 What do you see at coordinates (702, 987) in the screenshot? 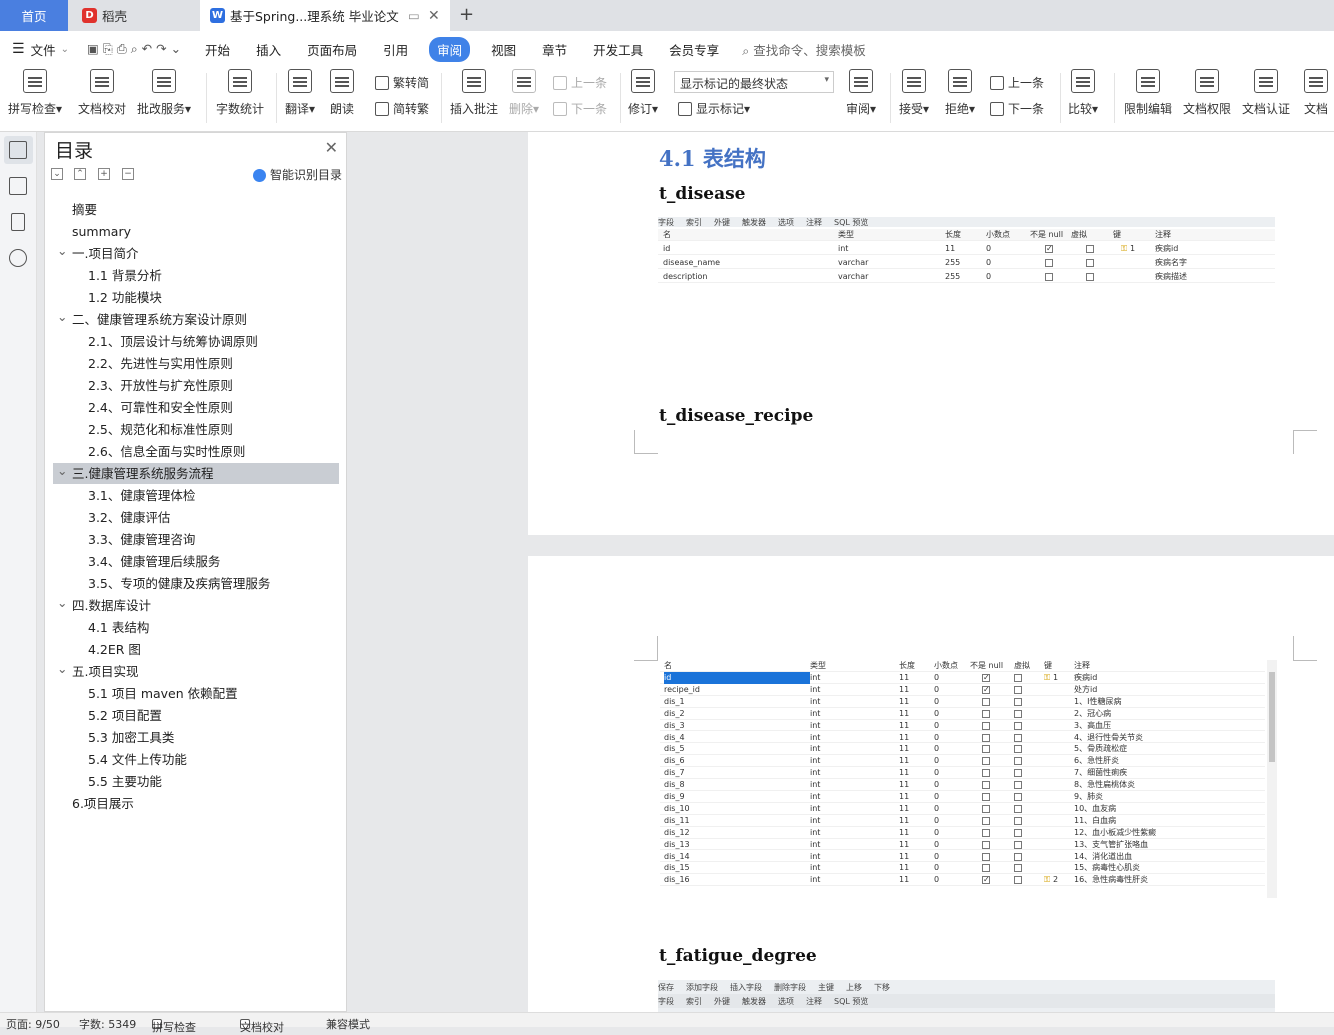
I see `designer-tab: 添加字段` at bounding box center [702, 987].